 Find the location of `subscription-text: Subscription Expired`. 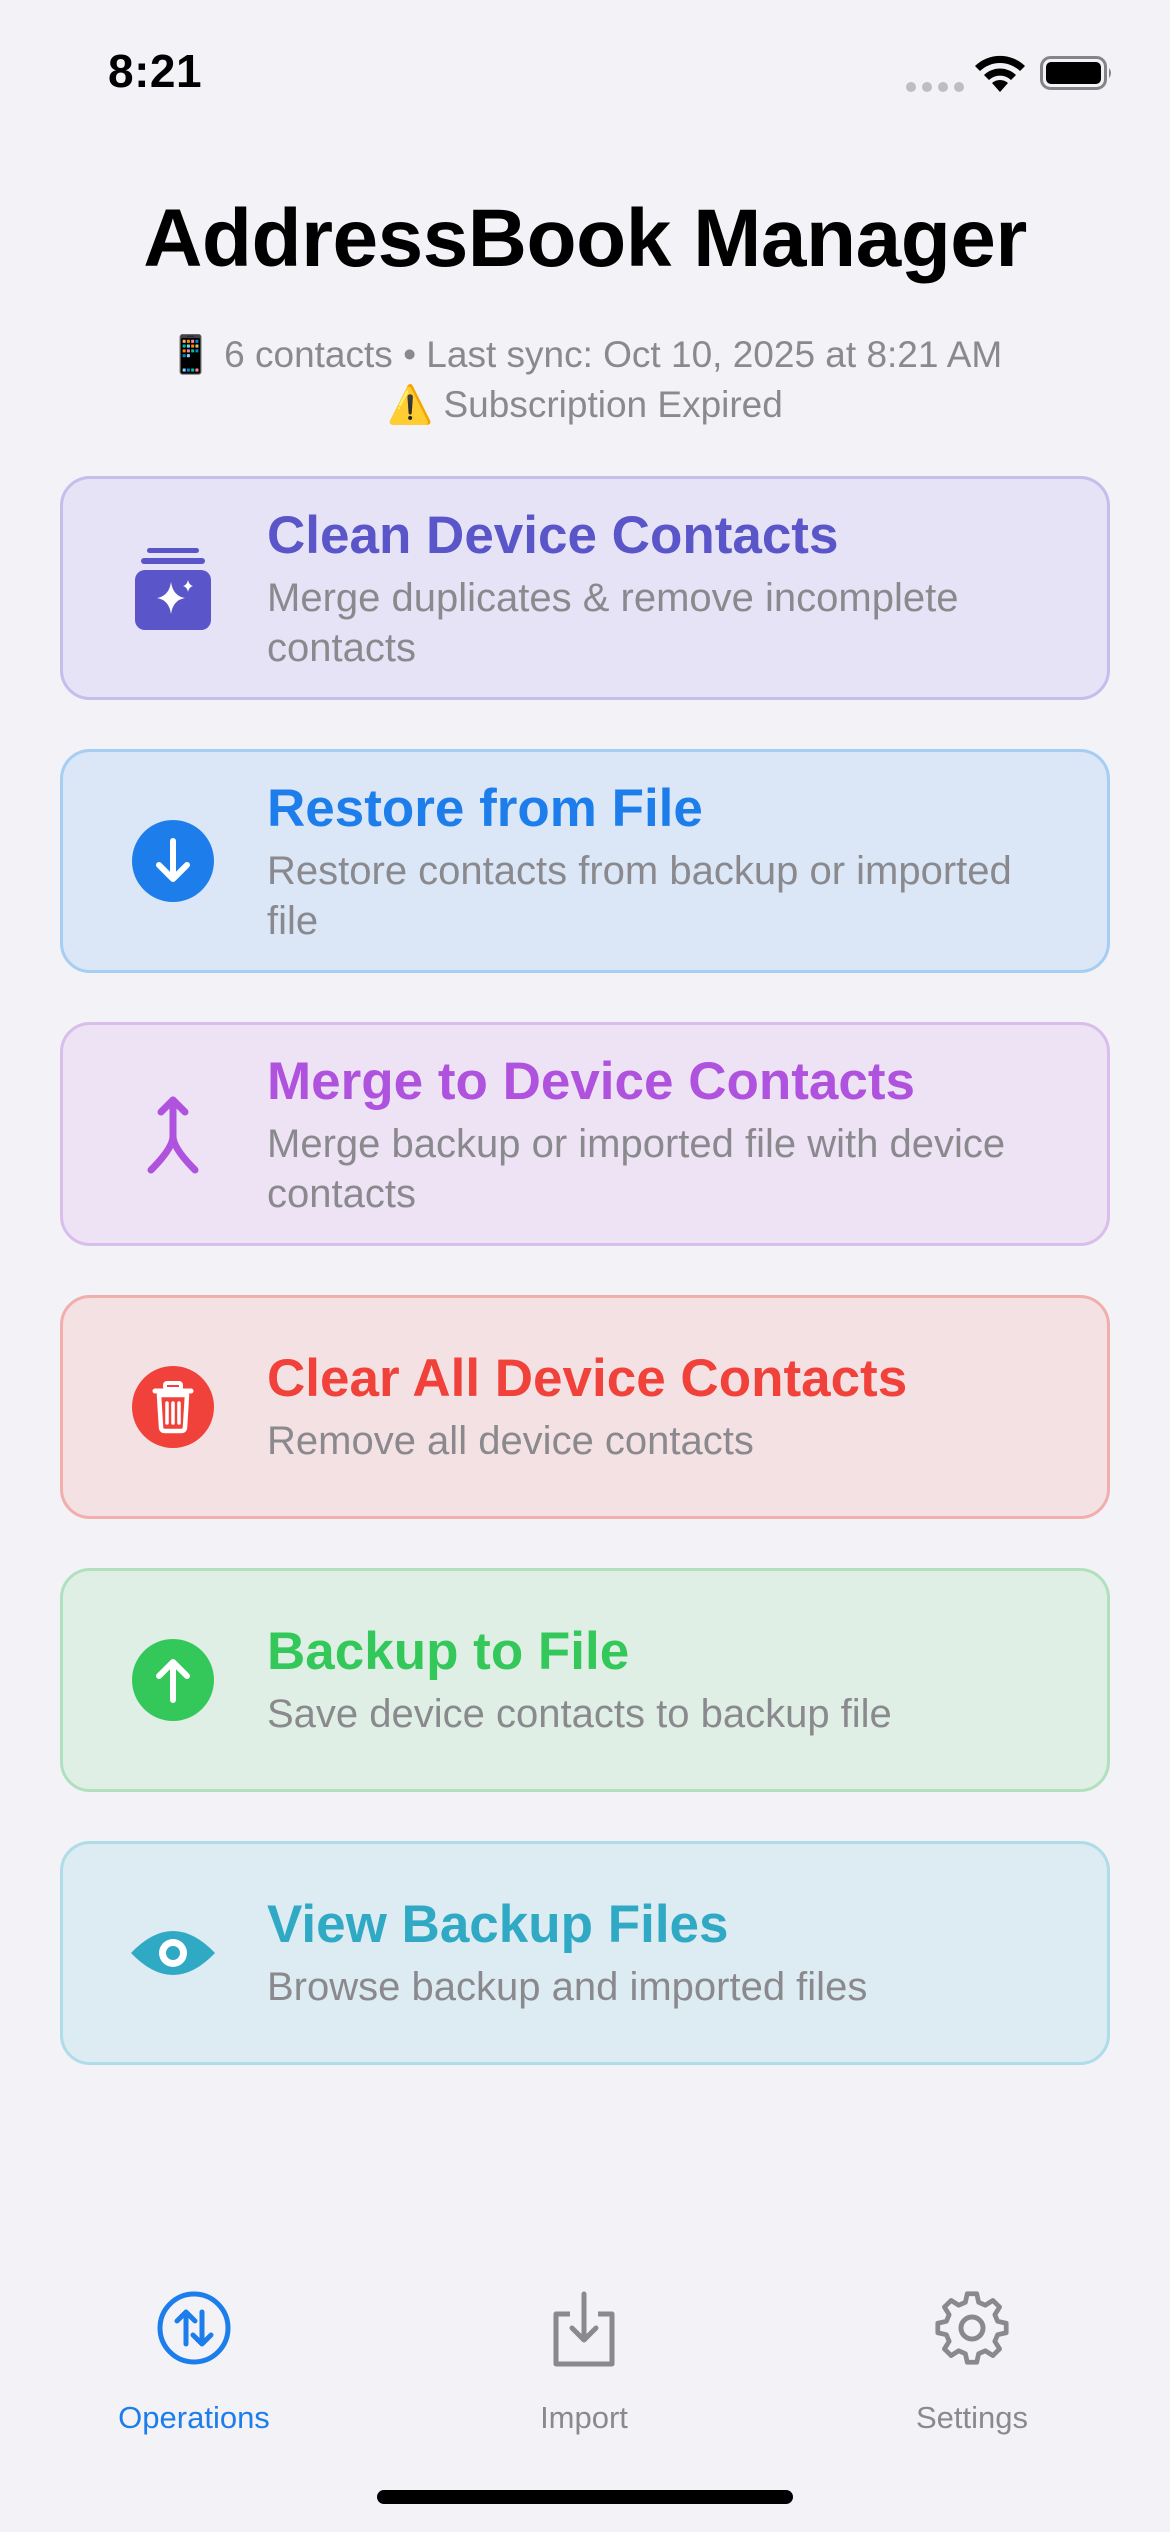

subscription-text: Subscription Expired is located at coordinates (613, 404).